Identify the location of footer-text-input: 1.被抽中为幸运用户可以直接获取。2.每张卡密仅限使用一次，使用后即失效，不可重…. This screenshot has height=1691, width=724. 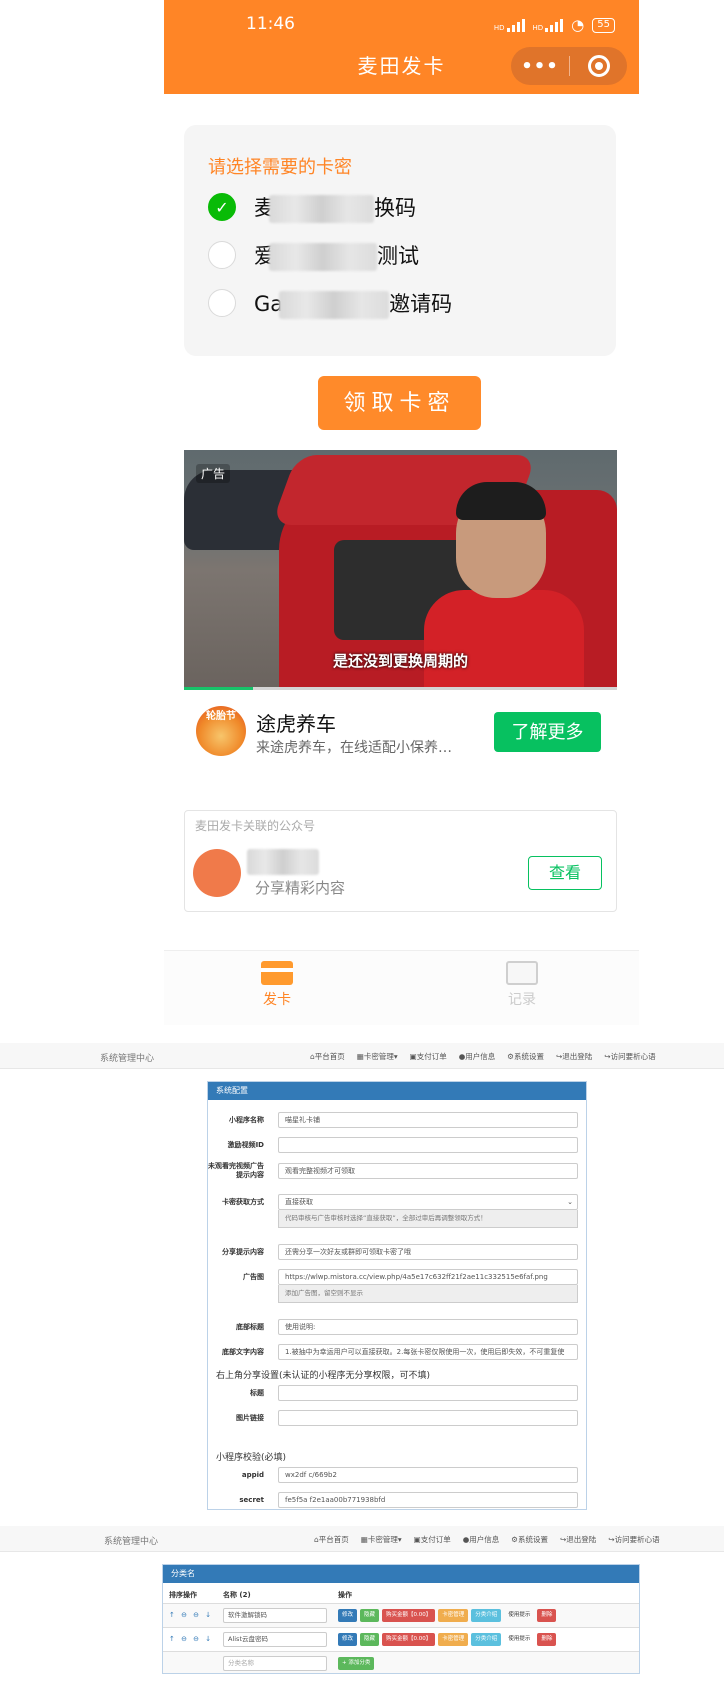
(428, 1352).